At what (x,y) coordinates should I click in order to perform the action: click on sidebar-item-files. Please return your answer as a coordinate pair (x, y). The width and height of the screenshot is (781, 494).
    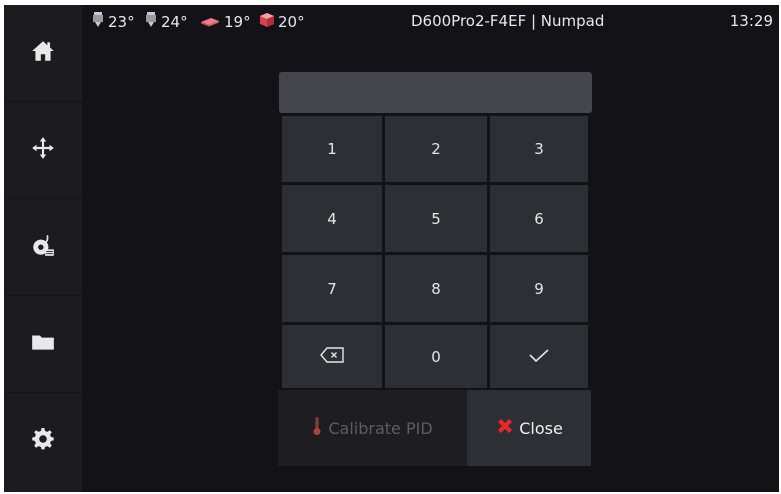
    Looking at the image, I should click on (43, 344).